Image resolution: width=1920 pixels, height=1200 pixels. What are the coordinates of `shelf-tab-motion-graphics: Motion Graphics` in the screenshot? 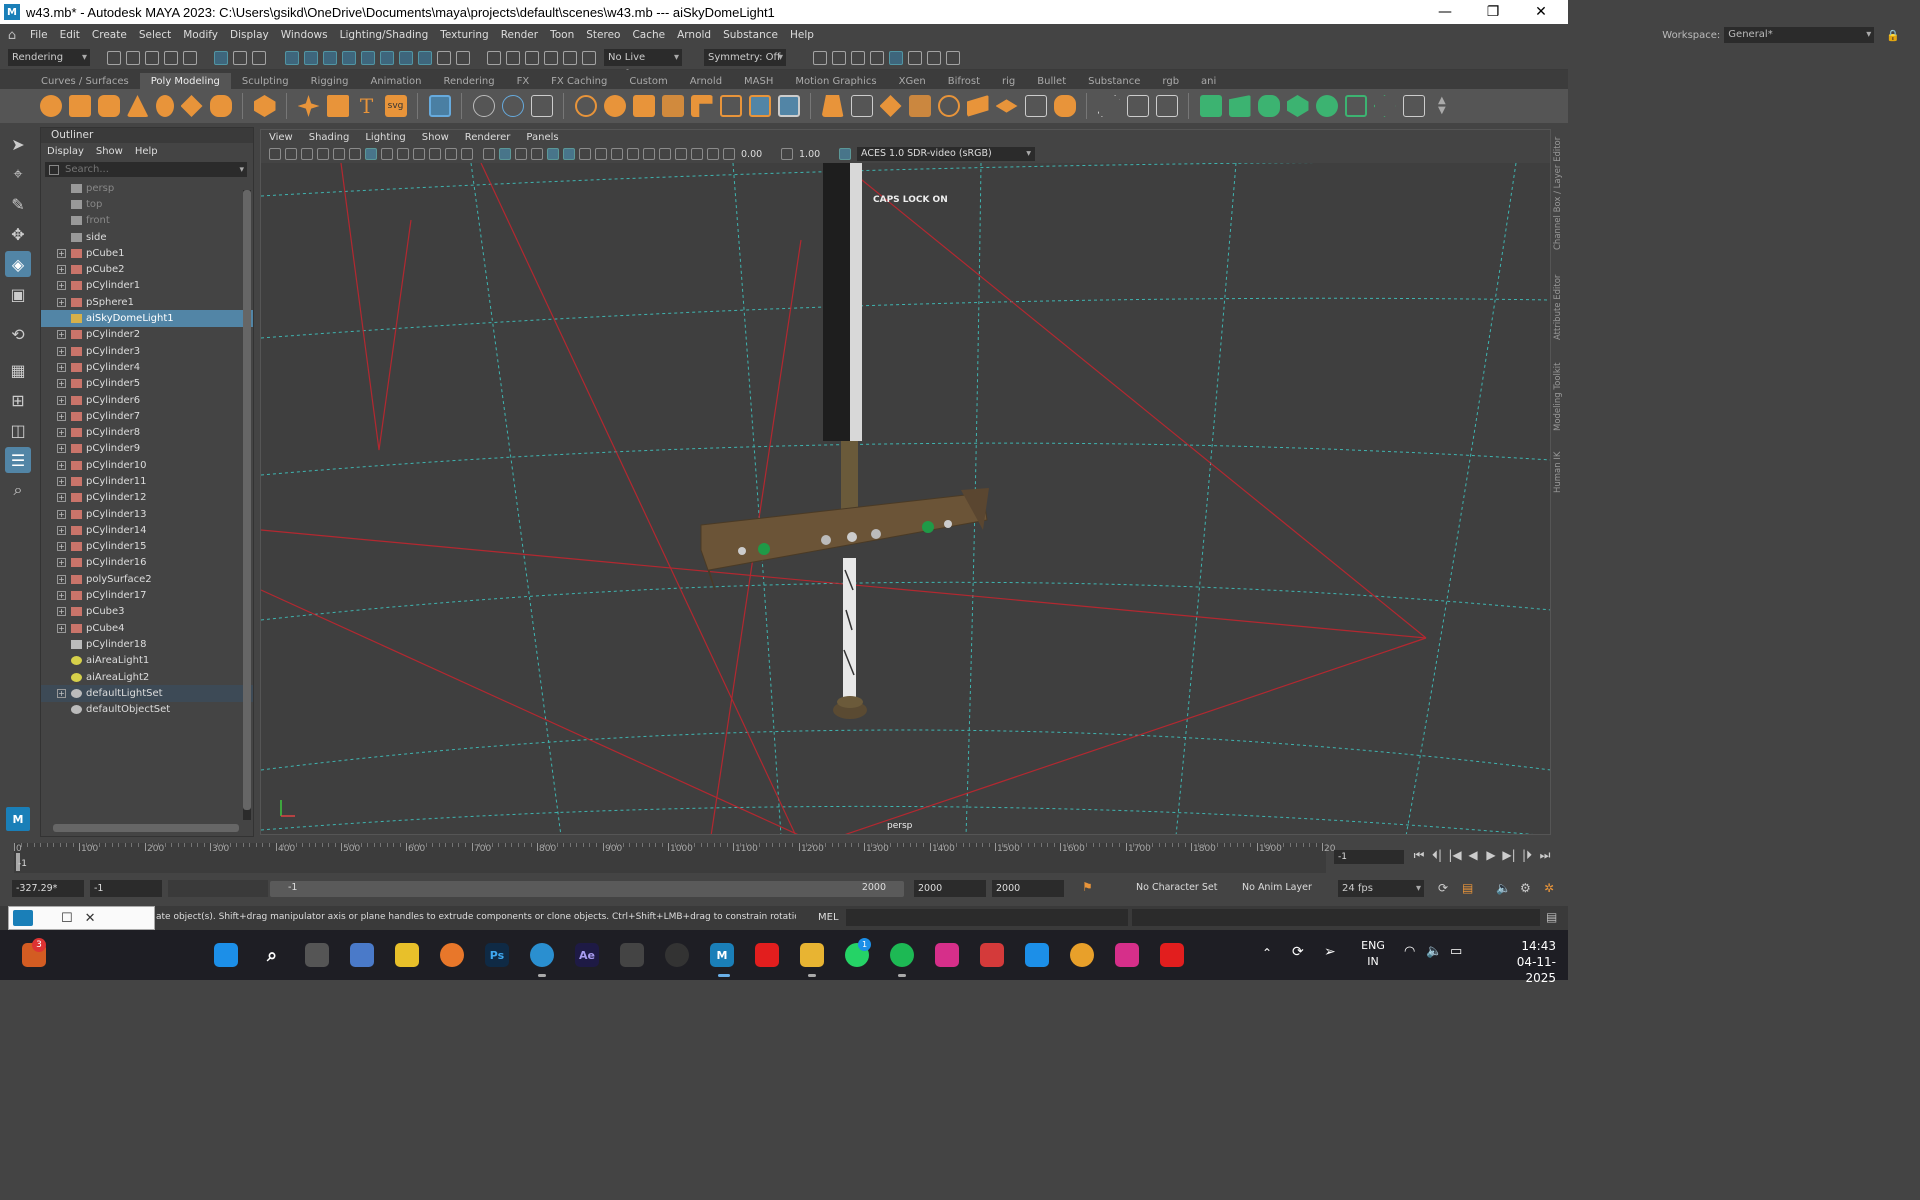 It's located at (835, 81).